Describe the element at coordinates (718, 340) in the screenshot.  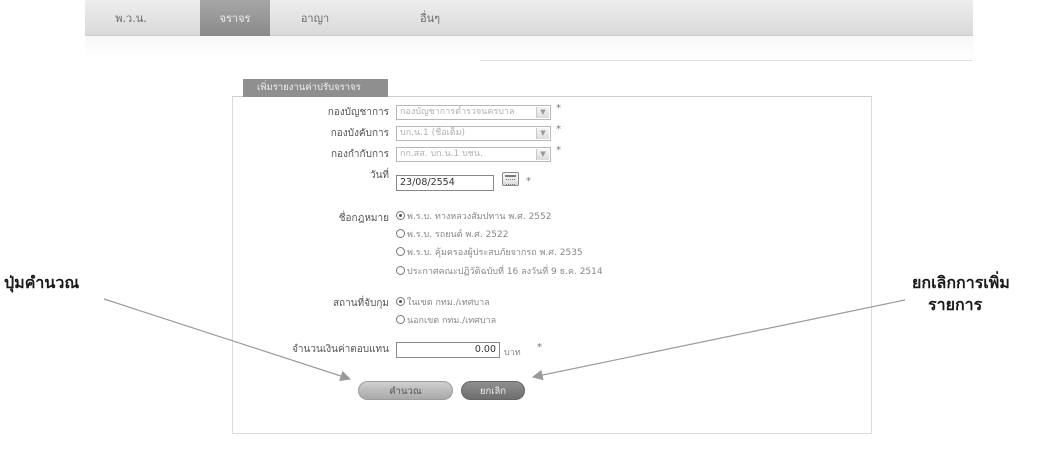
I see `arrow-to-cancel` at that location.